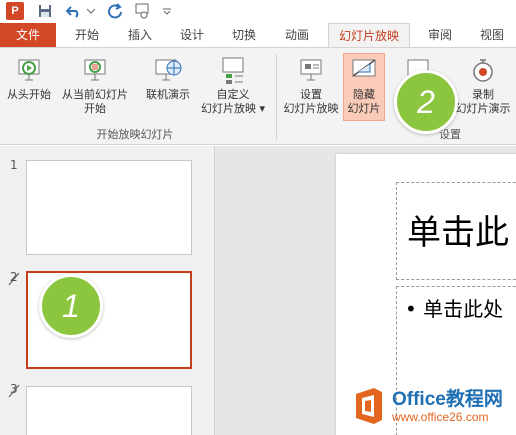  What do you see at coordinates (168, 94) in the screenshot?
I see `present-online-label: 联机演示` at bounding box center [168, 94].